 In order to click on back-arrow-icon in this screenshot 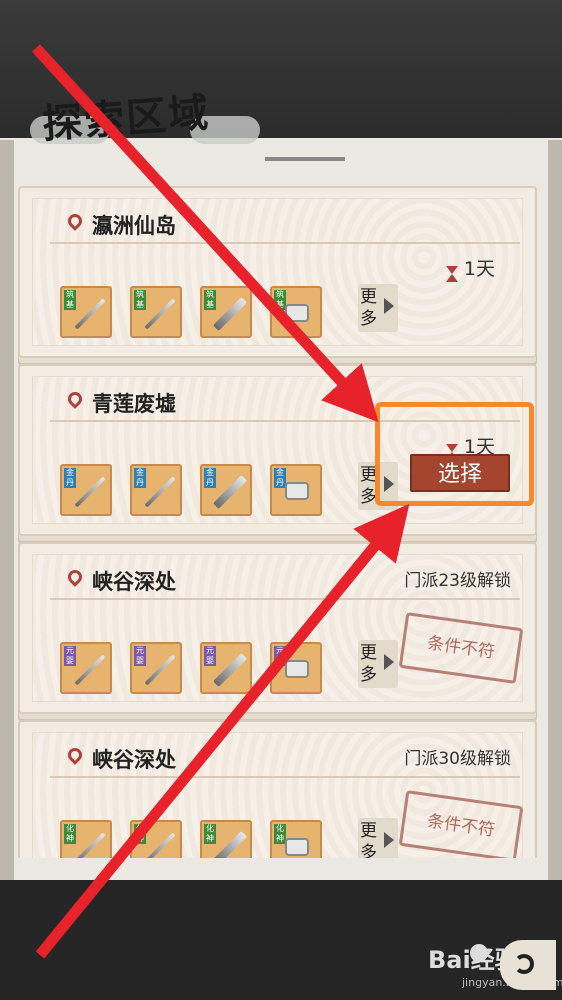, I will do `click(524, 964)`.